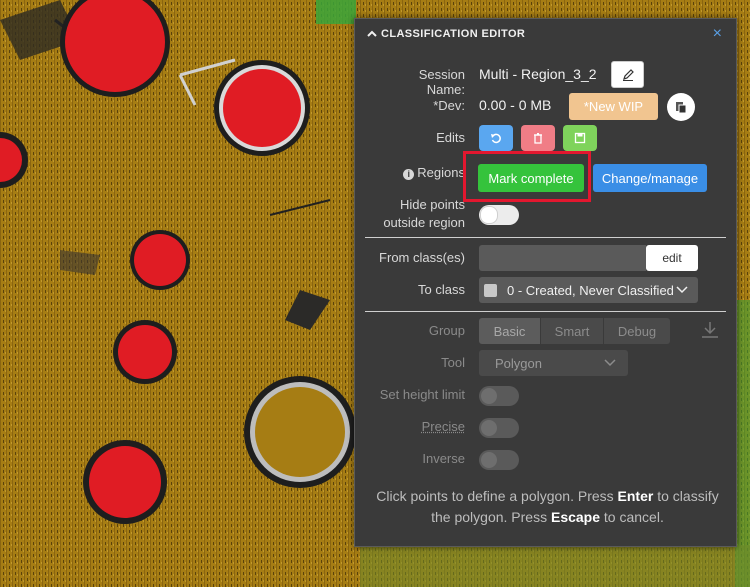  I want to click on undo-button, so click(496, 138).